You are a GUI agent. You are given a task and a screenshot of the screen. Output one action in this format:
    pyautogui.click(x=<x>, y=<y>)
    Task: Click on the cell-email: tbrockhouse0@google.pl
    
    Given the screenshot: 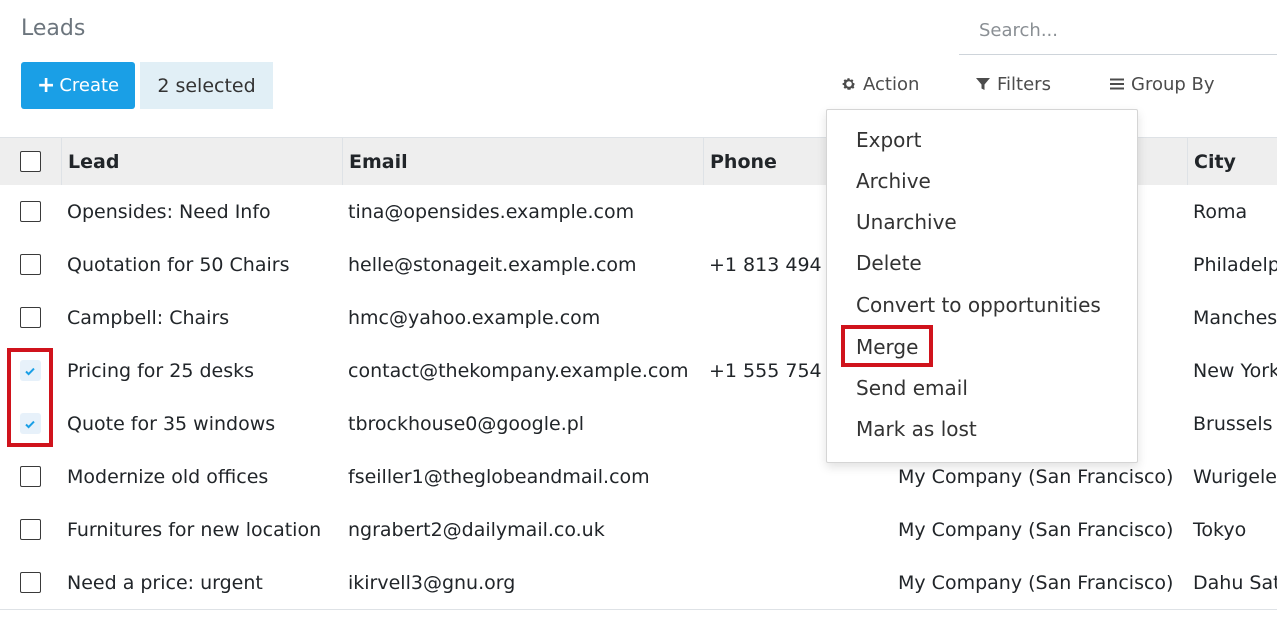 What is the action you would take?
    pyautogui.click(x=466, y=423)
    